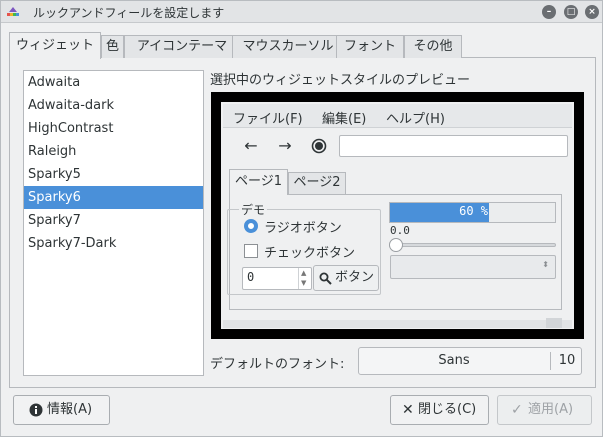  I want to click on theme-item-sparky7-dark: Sparky7-Dark, so click(113, 243).